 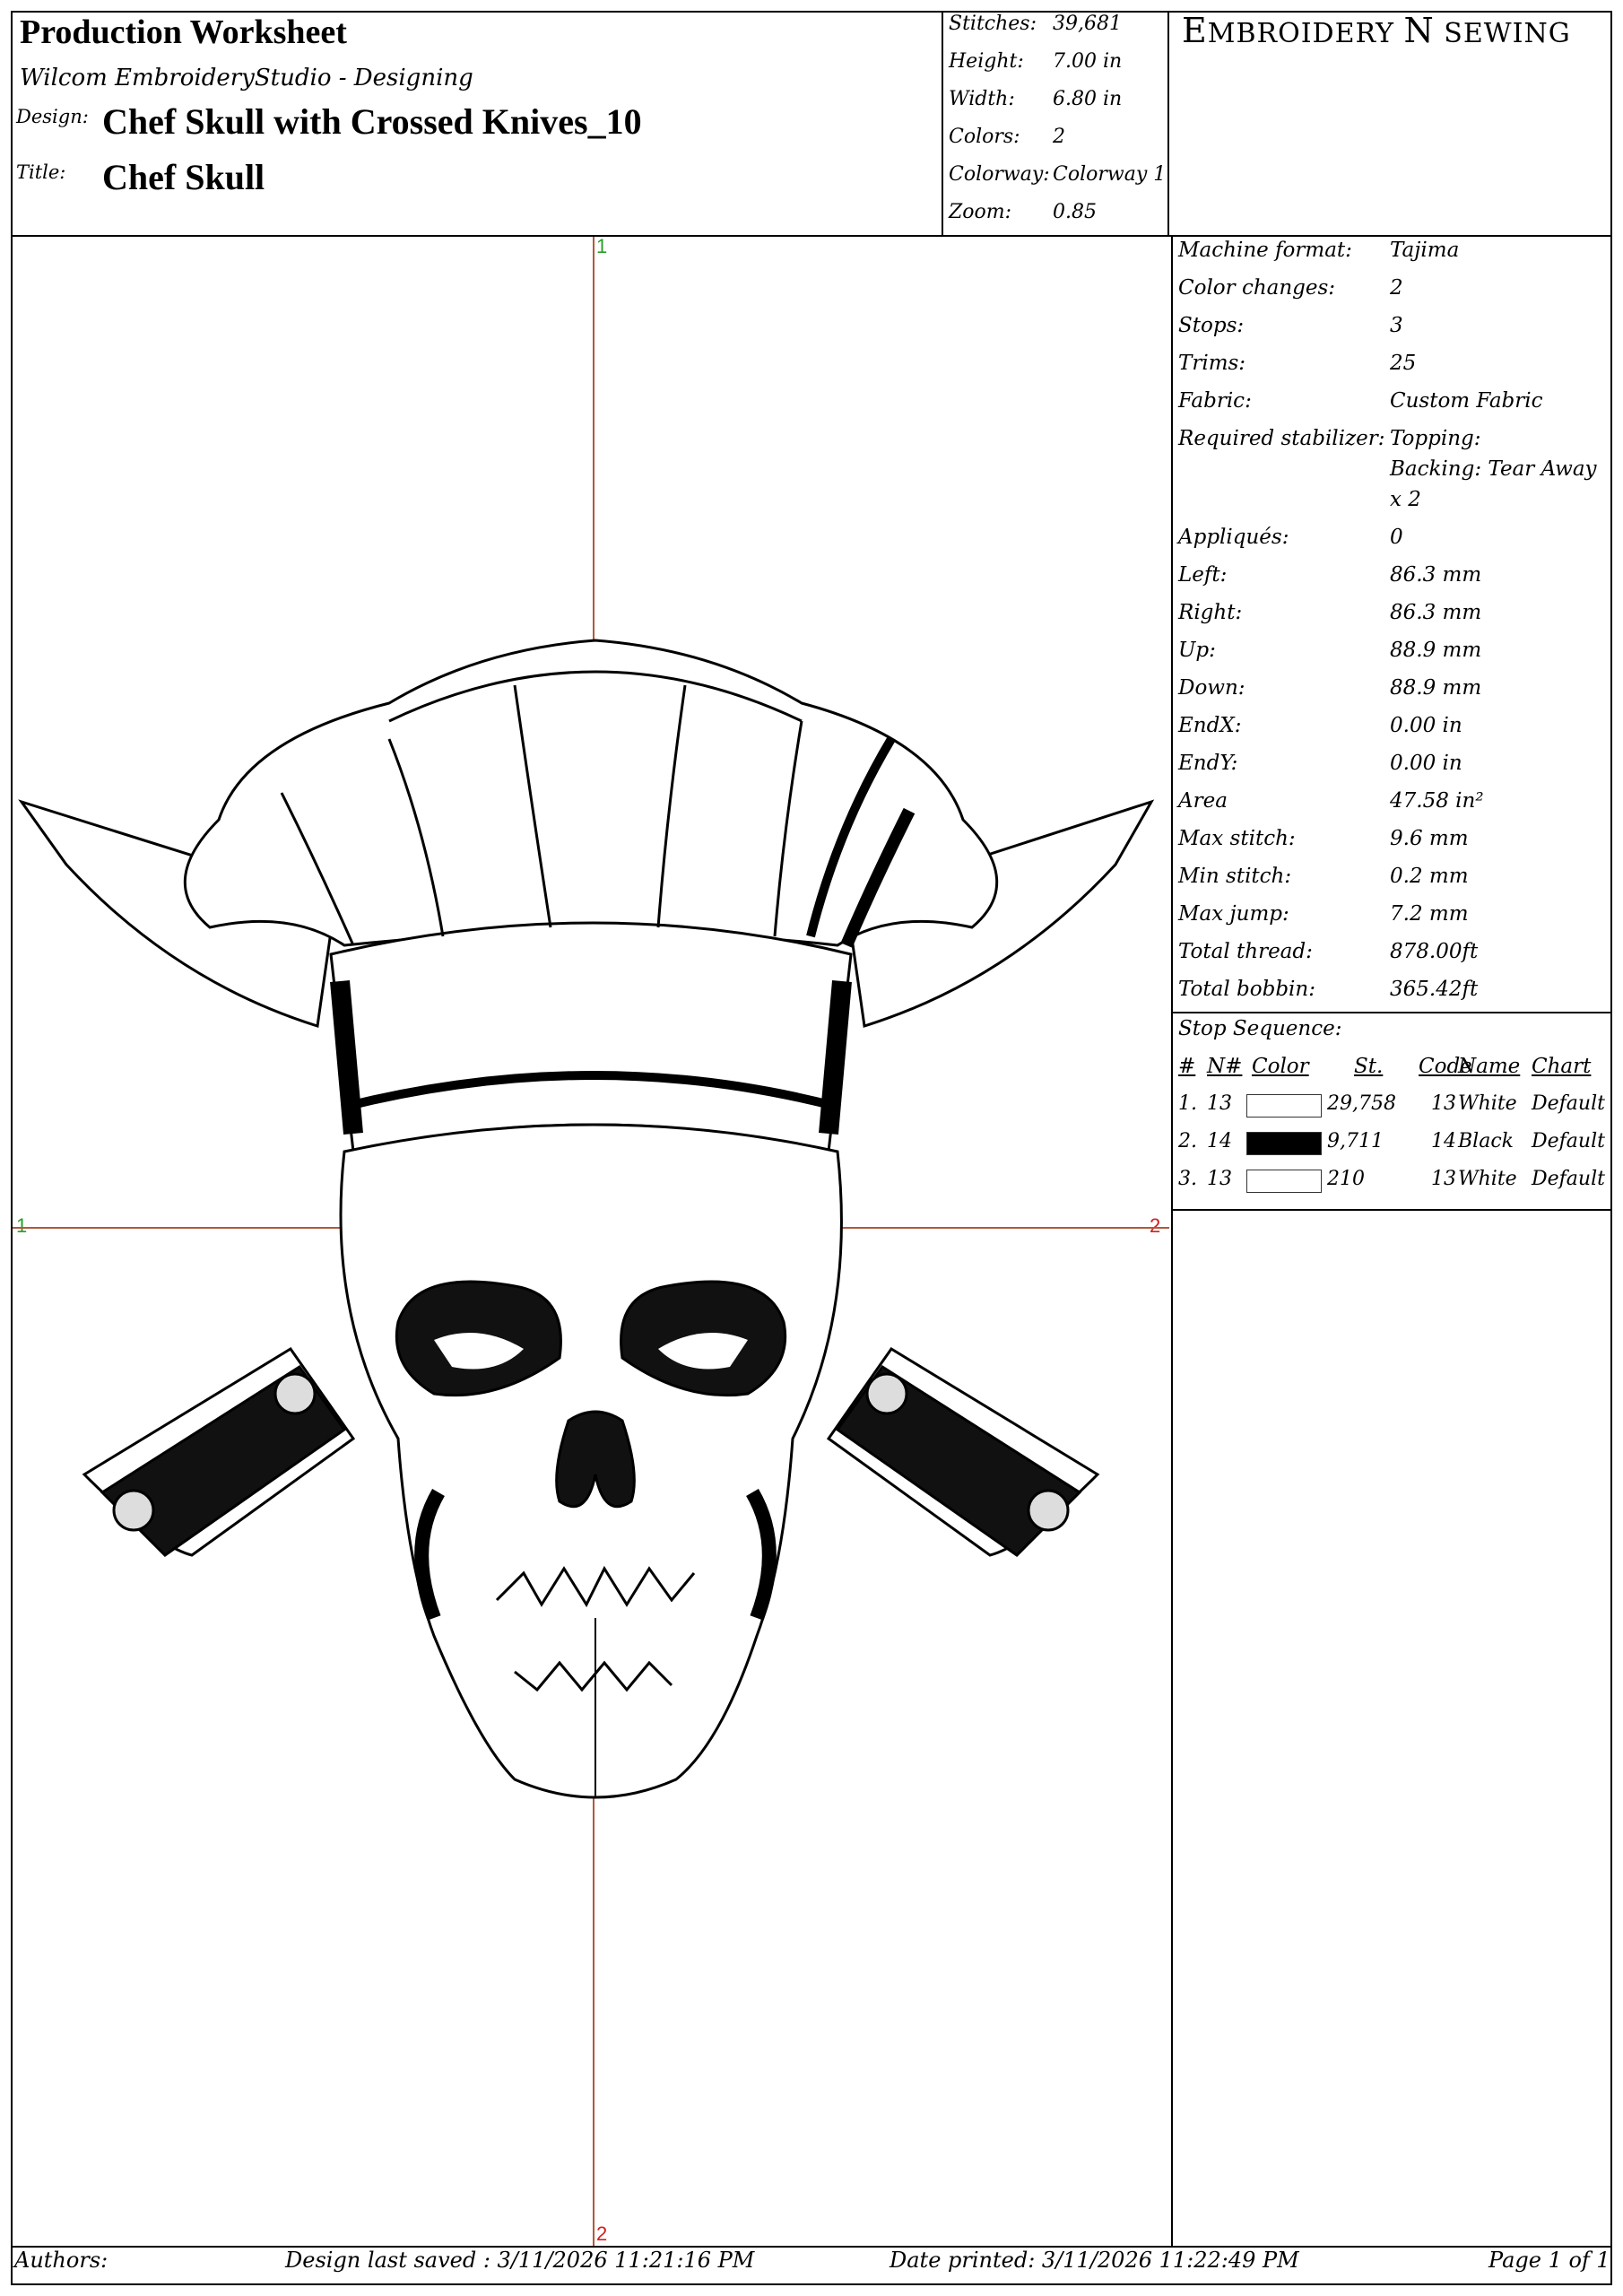 I want to click on spec-label: Min stitch:, so click(x=1235, y=876).